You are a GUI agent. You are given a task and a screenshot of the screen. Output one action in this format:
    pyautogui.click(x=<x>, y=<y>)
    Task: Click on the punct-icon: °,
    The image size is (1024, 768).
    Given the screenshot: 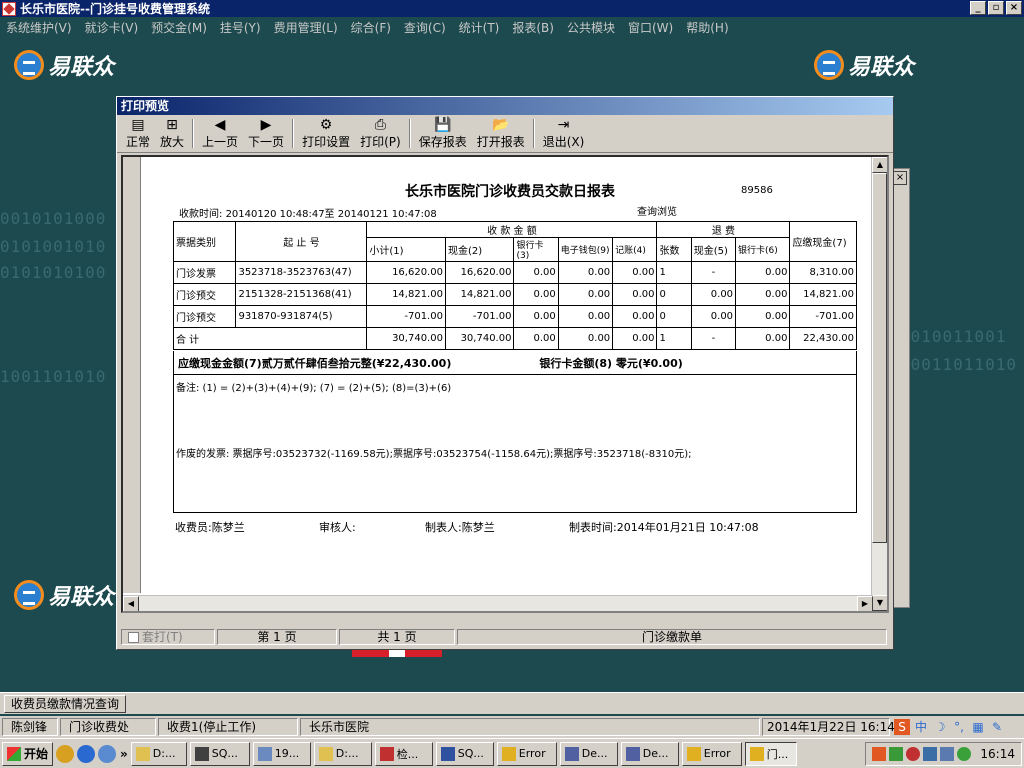 What is the action you would take?
    pyautogui.click(x=959, y=727)
    